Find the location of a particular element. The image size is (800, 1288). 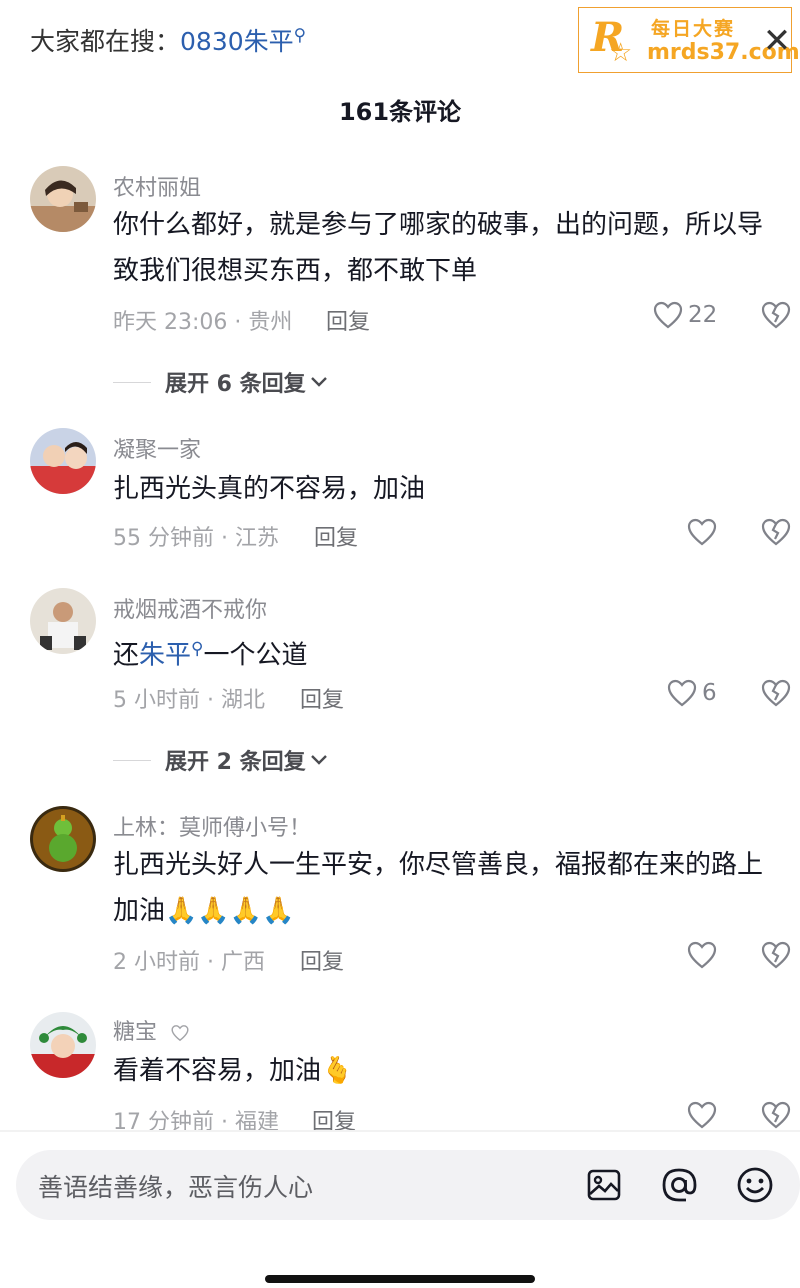

smiley-icon is located at coordinates (755, 1185).